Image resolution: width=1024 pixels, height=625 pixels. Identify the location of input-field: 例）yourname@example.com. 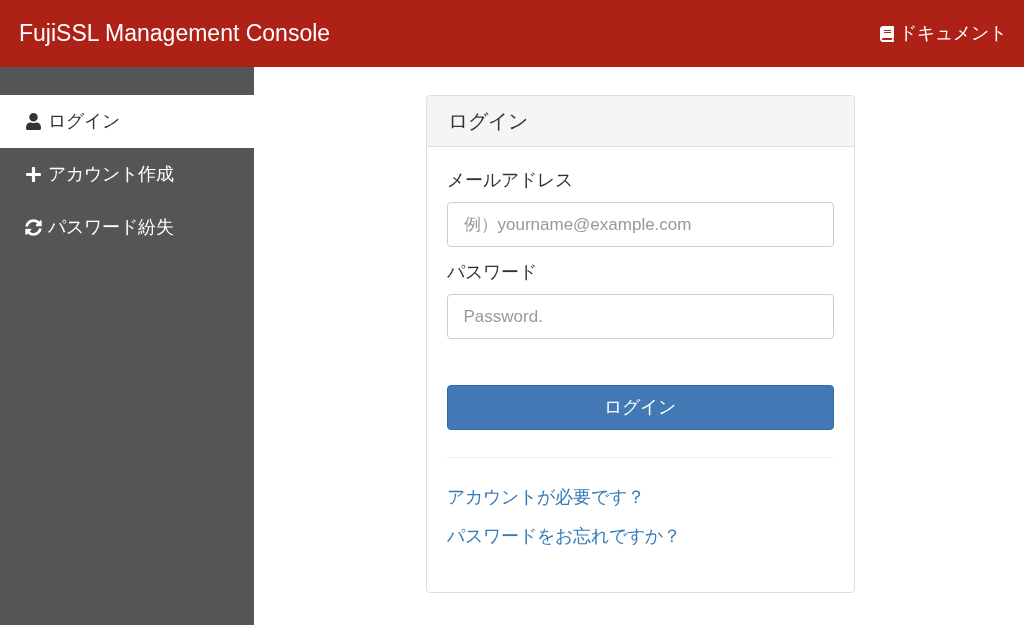
(640, 224).